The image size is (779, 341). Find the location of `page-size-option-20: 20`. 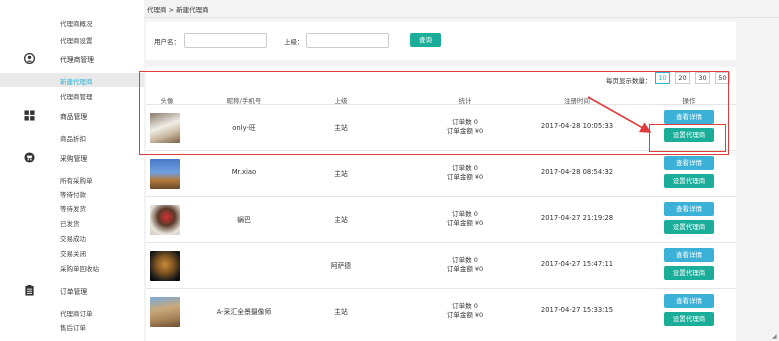

page-size-option-20: 20 is located at coordinates (682, 78).